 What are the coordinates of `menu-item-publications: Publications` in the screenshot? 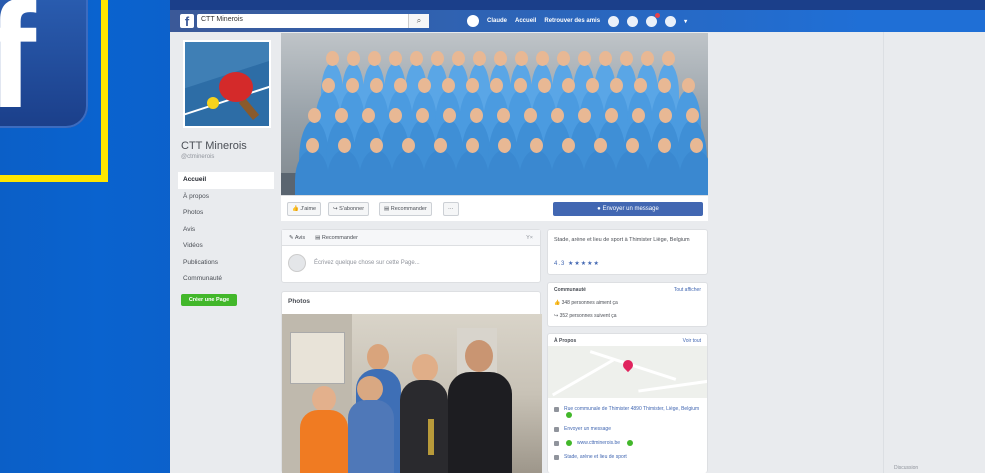 It's located at (226, 263).